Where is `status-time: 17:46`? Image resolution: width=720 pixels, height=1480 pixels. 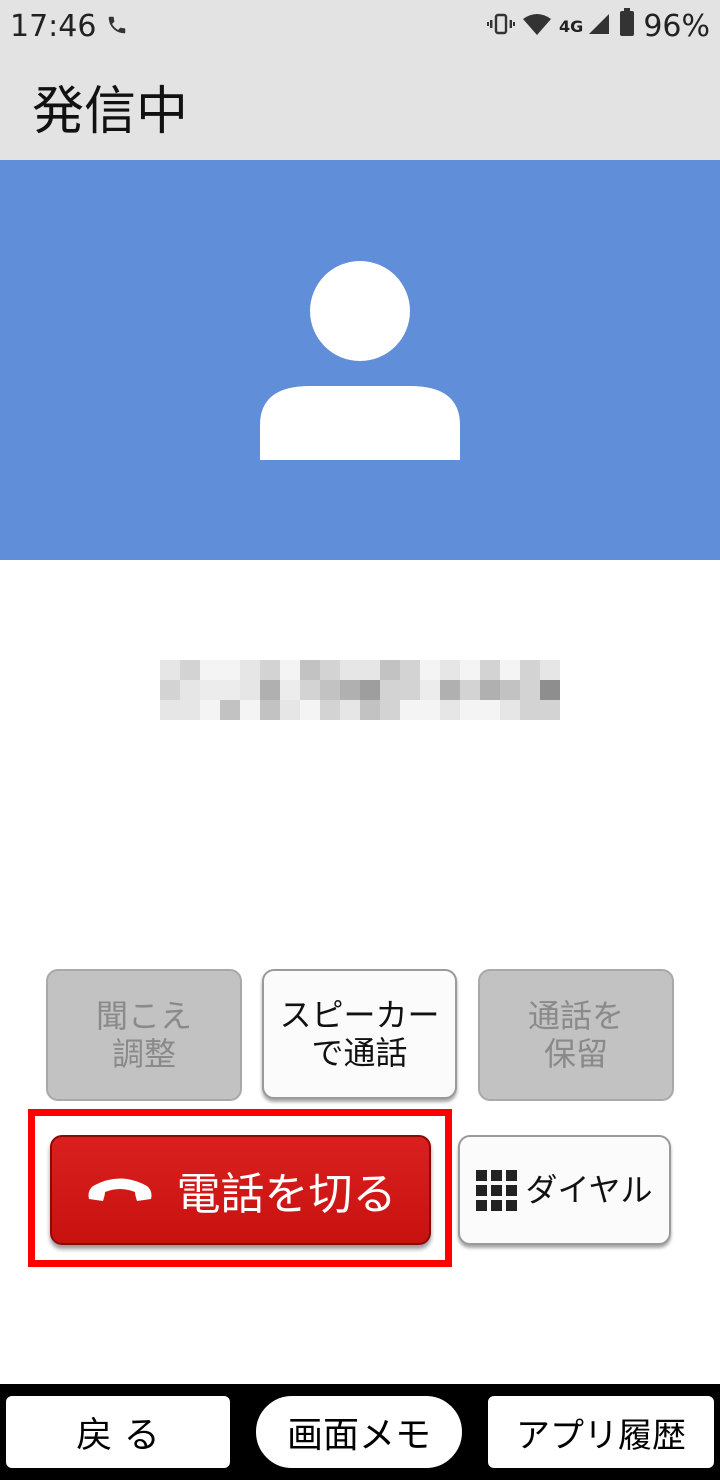 status-time: 17:46 is located at coordinates (53, 26).